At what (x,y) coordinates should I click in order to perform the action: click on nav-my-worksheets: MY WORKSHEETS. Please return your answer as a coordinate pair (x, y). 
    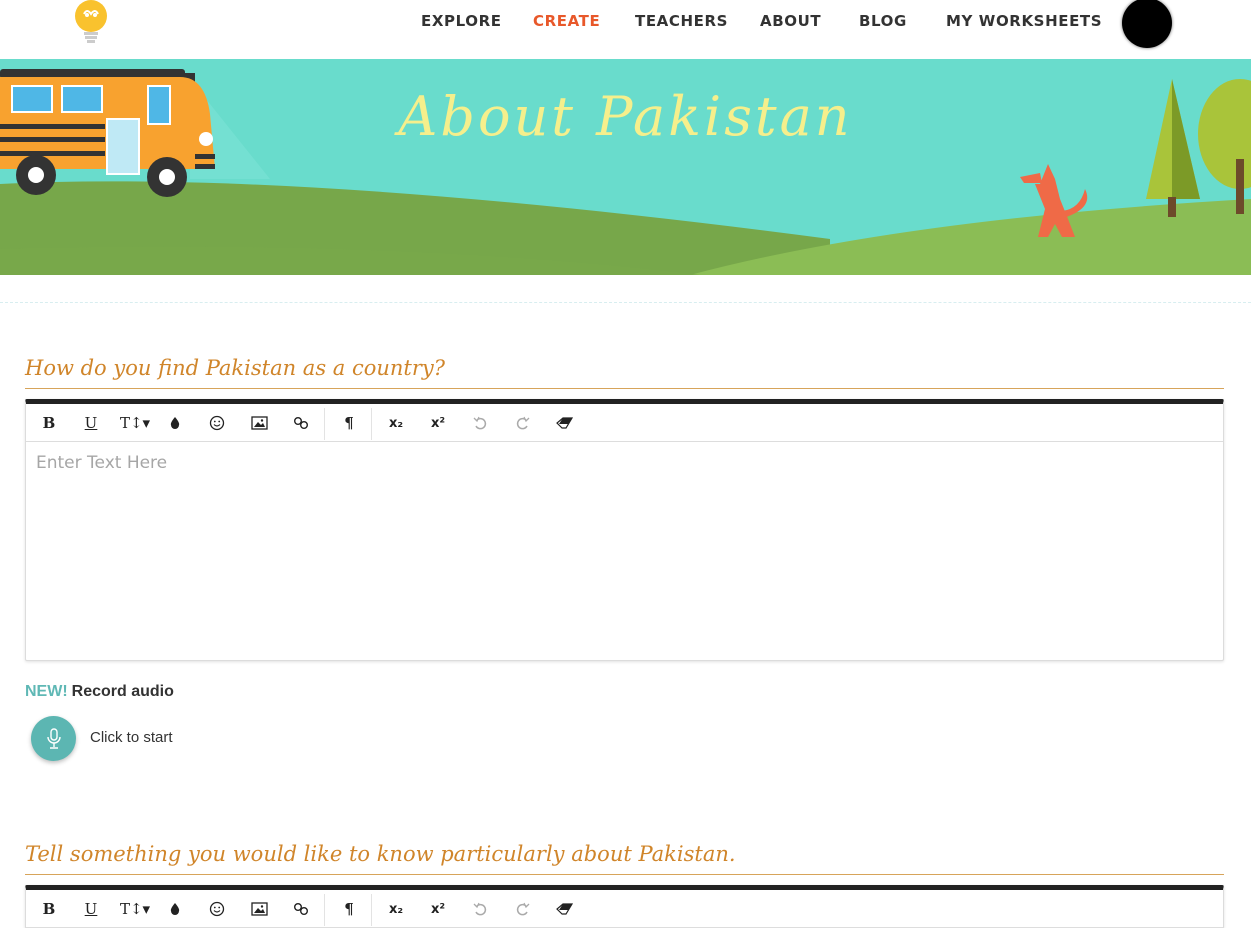
    Looking at the image, I should click on (1024, 21).